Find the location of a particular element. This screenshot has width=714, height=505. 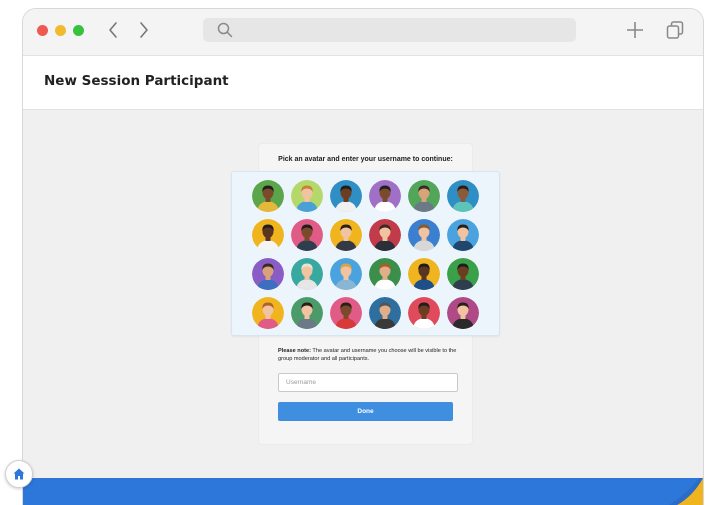

back-button is located at coordinates (114, 30).